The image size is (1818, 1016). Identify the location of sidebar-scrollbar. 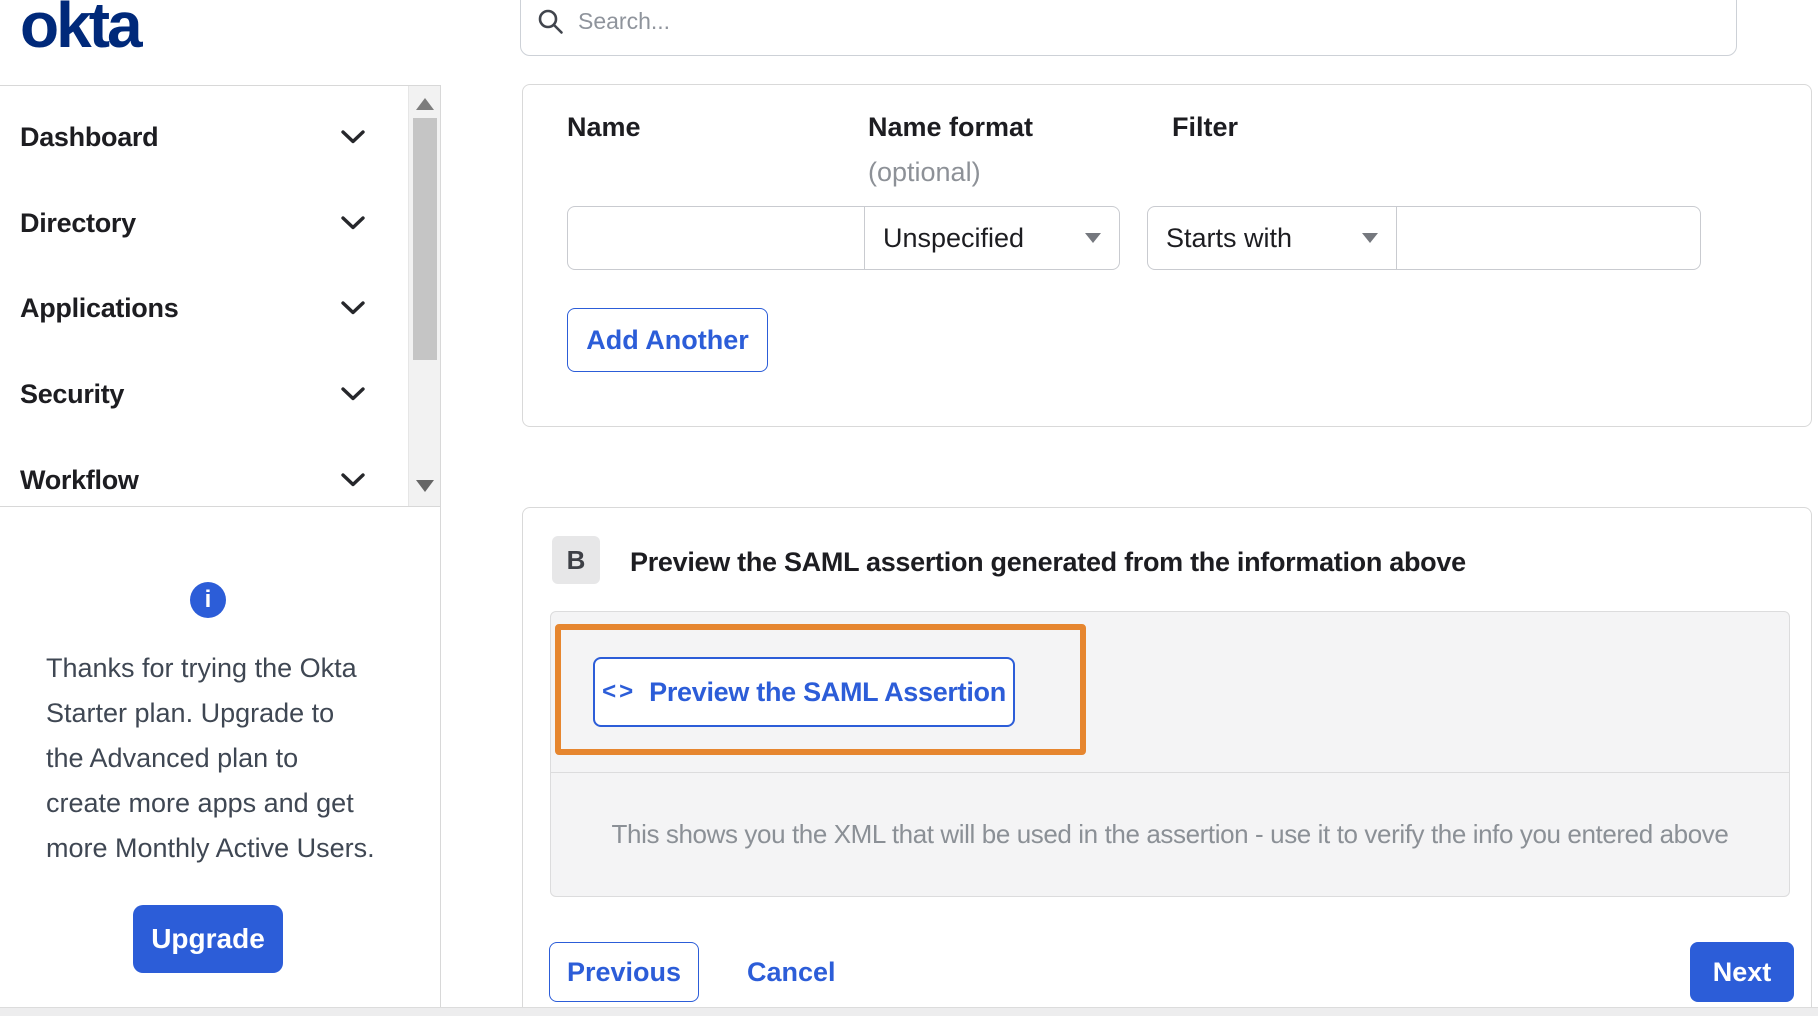
(424, 296).